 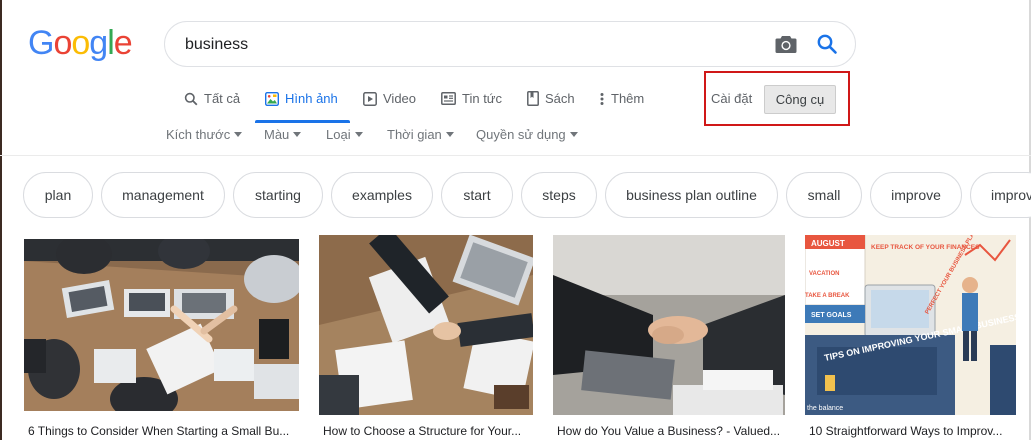 I want to click on tab-books: Sách, so click(x=551, y=98).